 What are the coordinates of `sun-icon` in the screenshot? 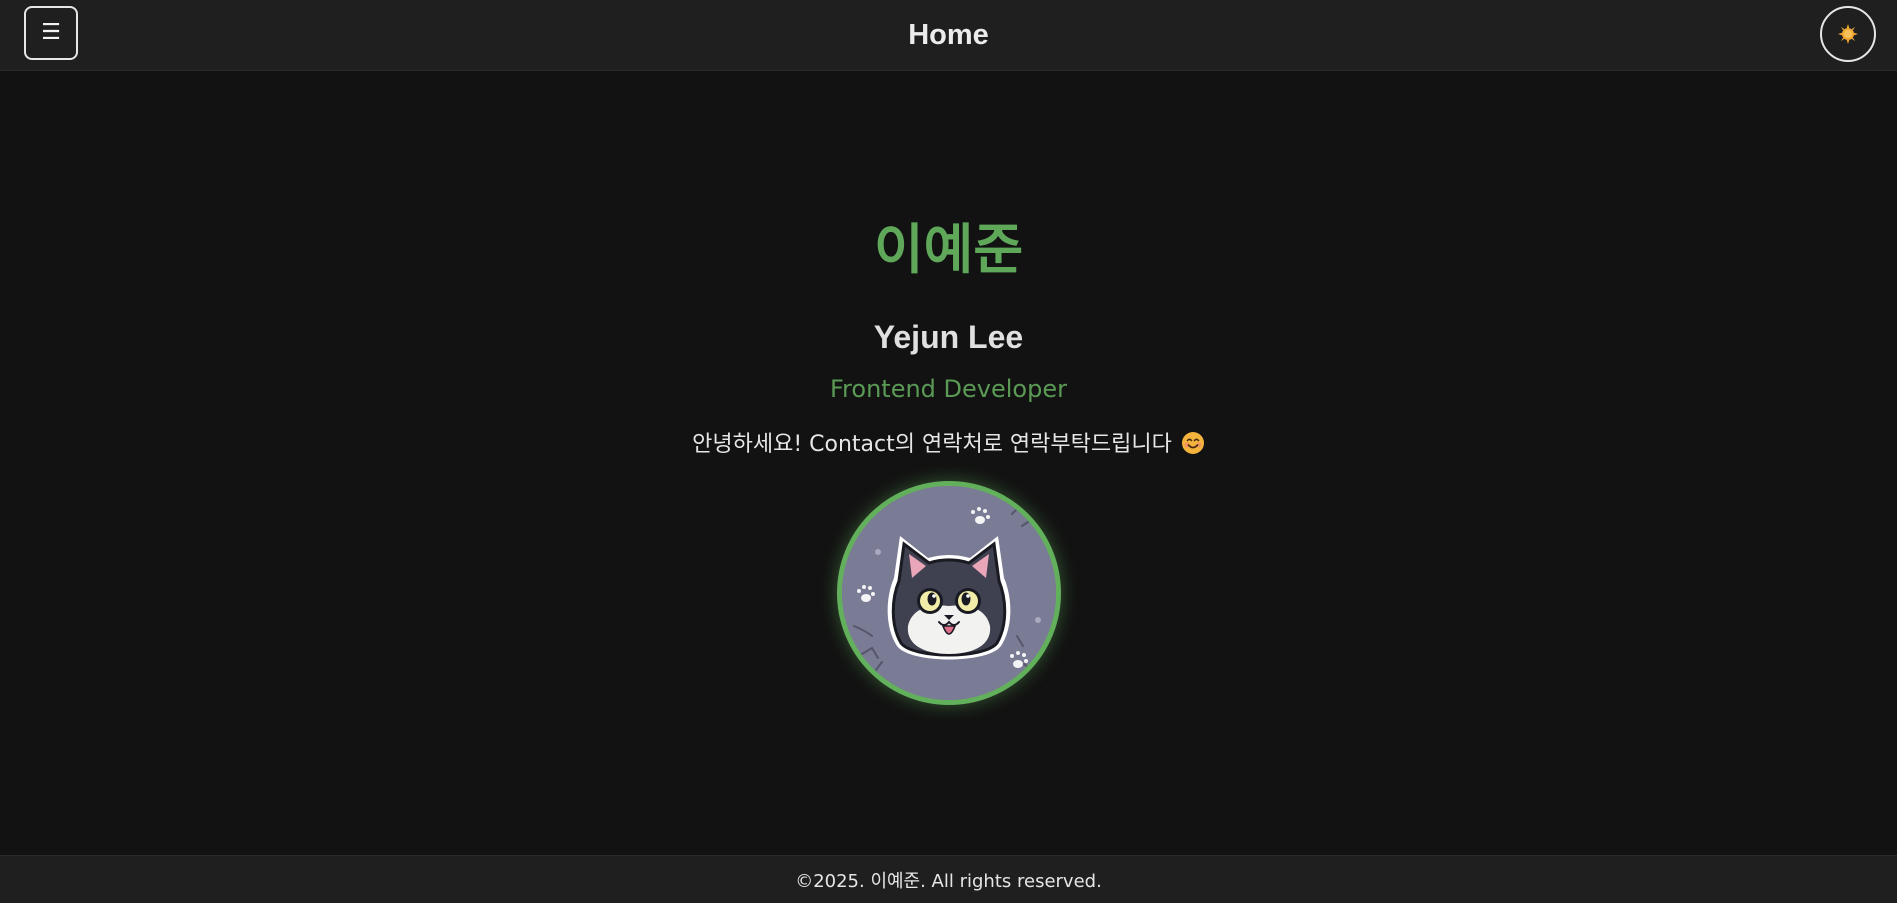 It's located at (1848, 34).